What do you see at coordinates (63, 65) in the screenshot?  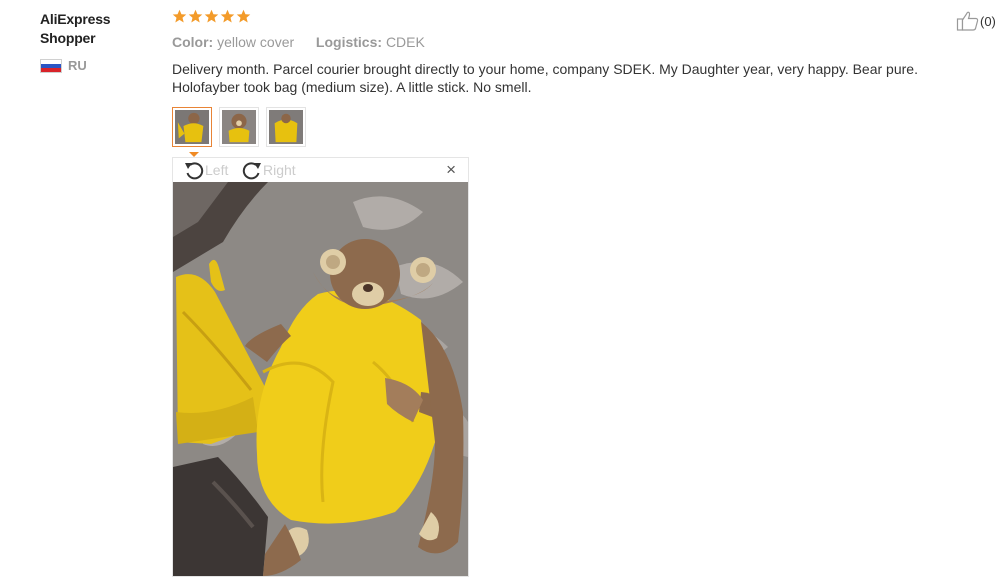 I see `review-country: RU` at bounding box center [63, 65].